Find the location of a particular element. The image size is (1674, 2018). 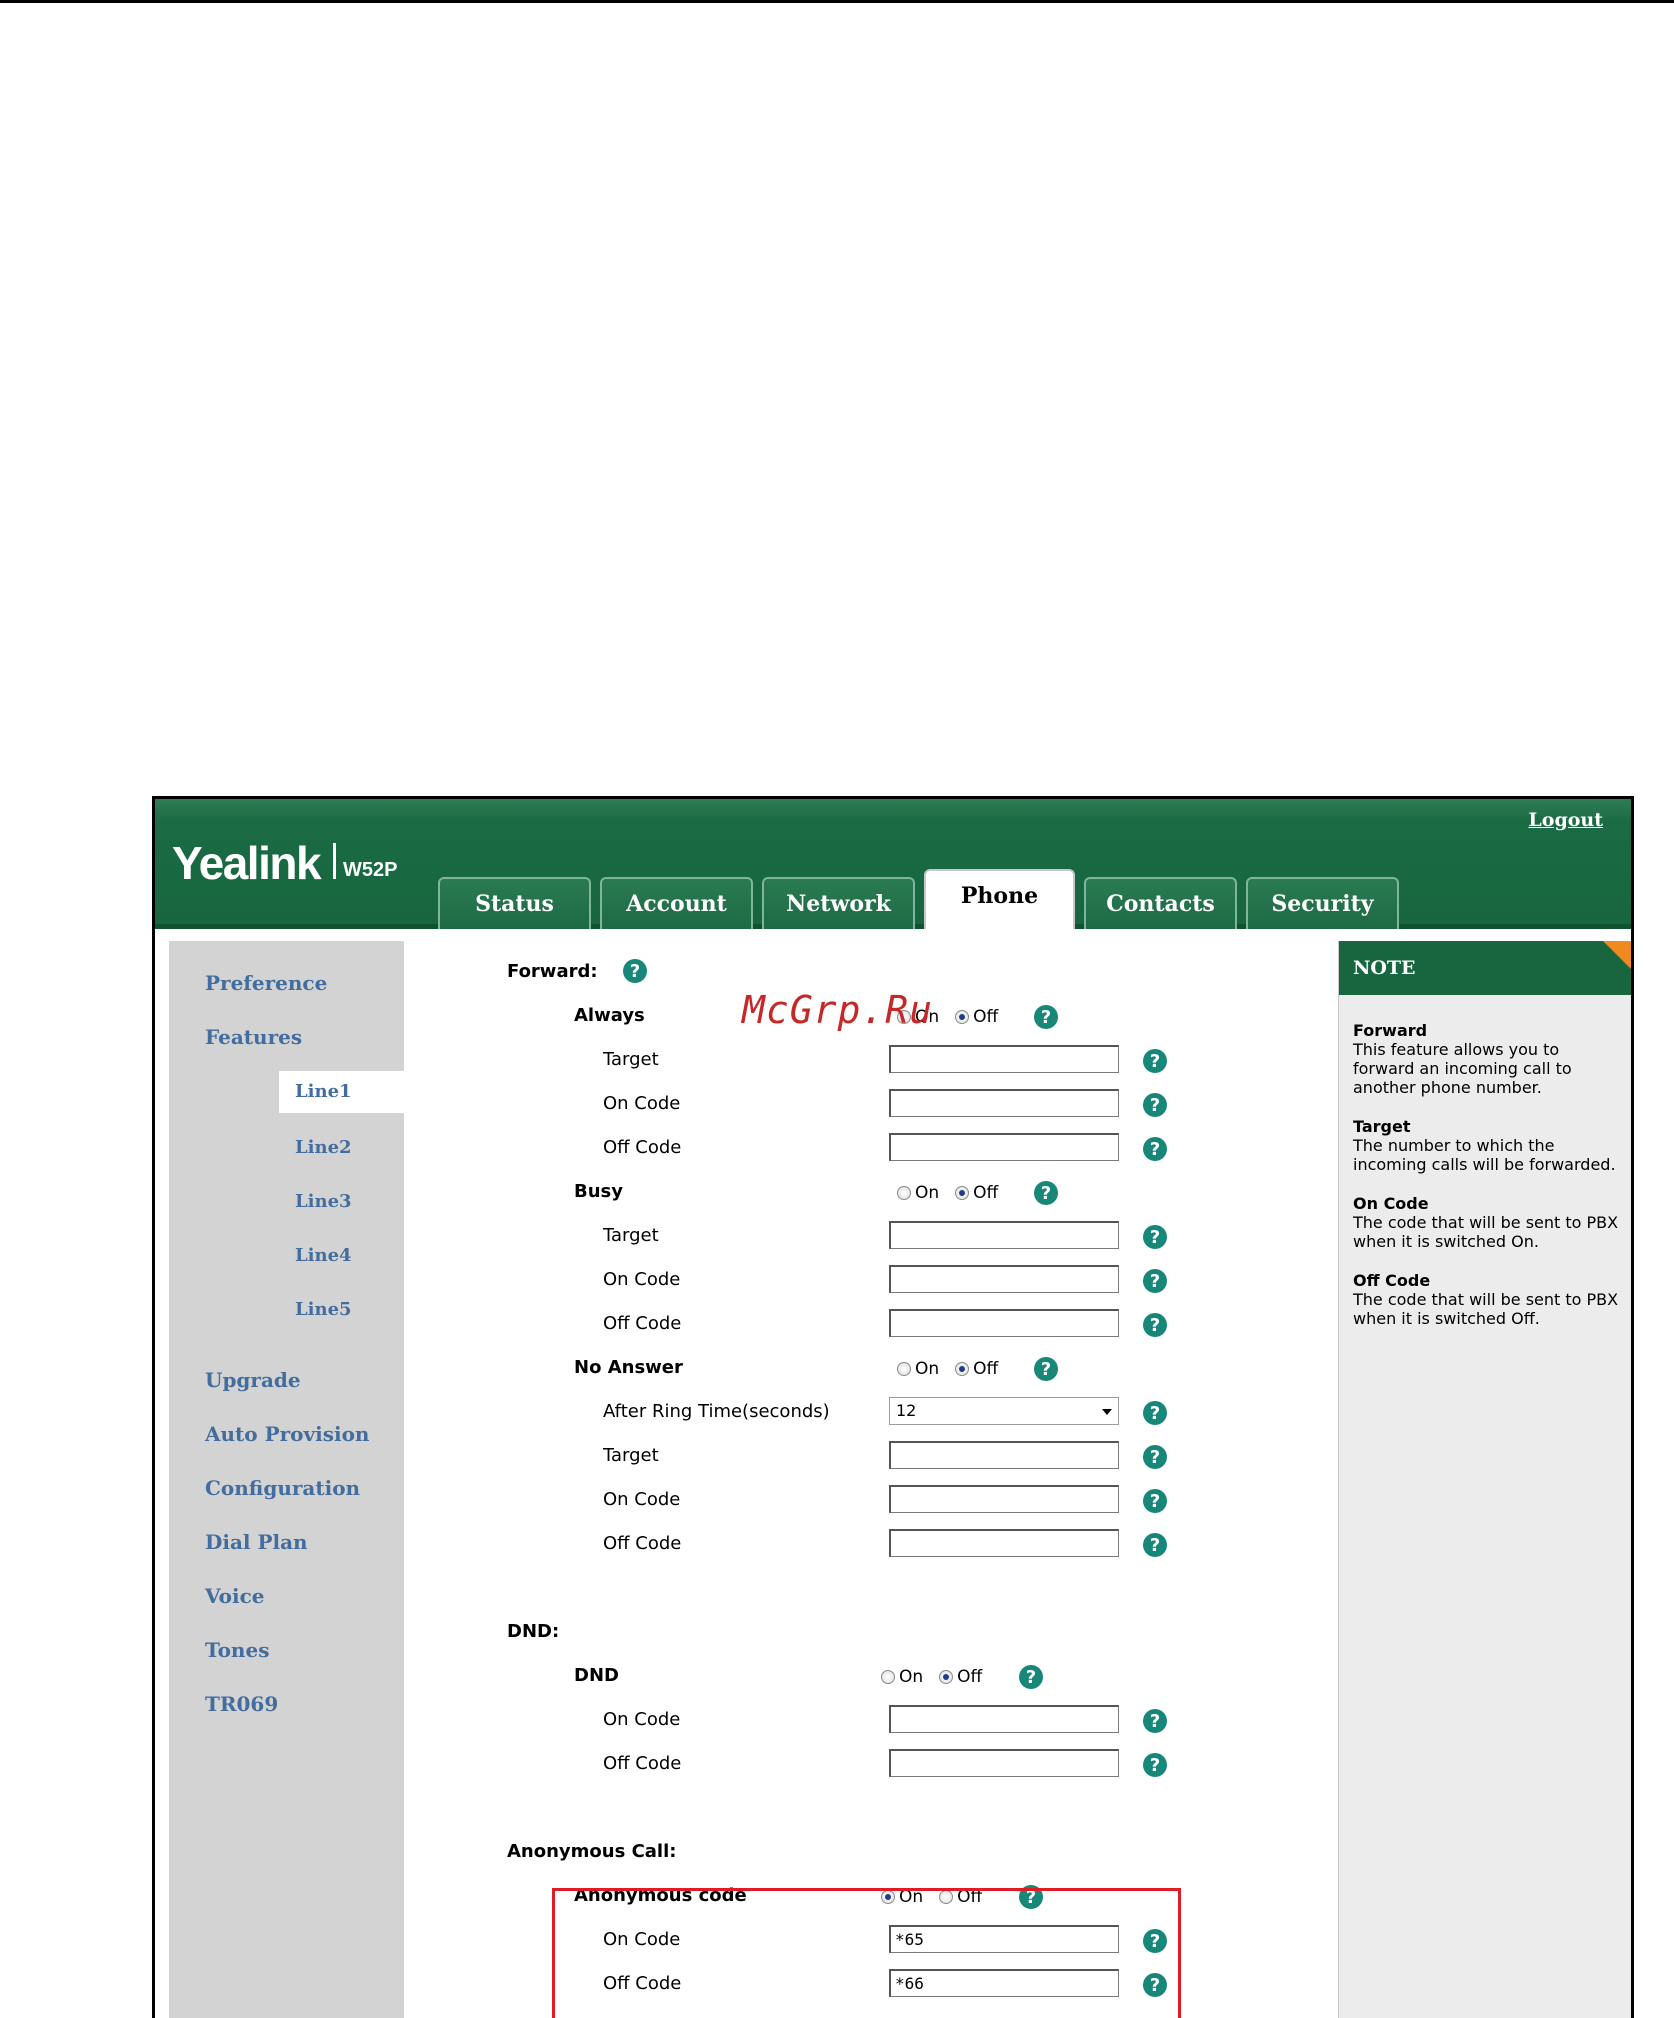

sidebar-item-voice: Voice is located at coordinates (235, 1596).